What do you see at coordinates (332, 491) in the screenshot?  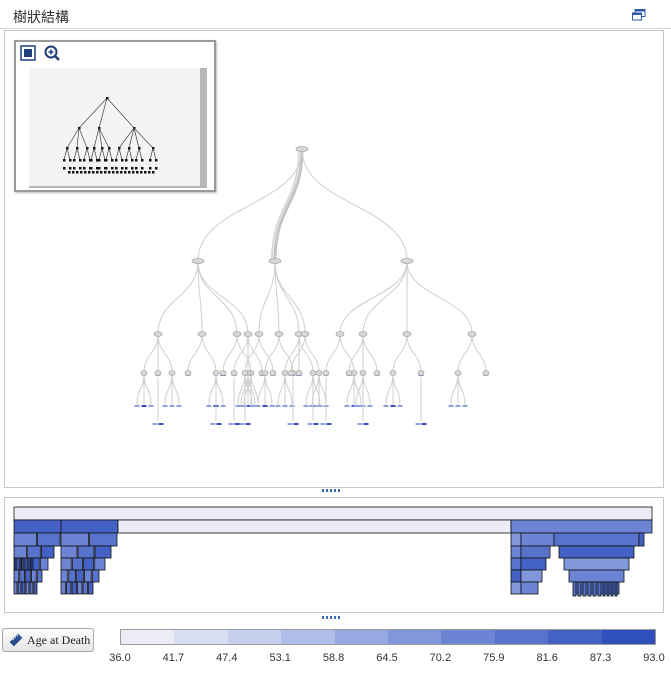 I see `panel-splitter-handle` at bounding box center [332, 491].